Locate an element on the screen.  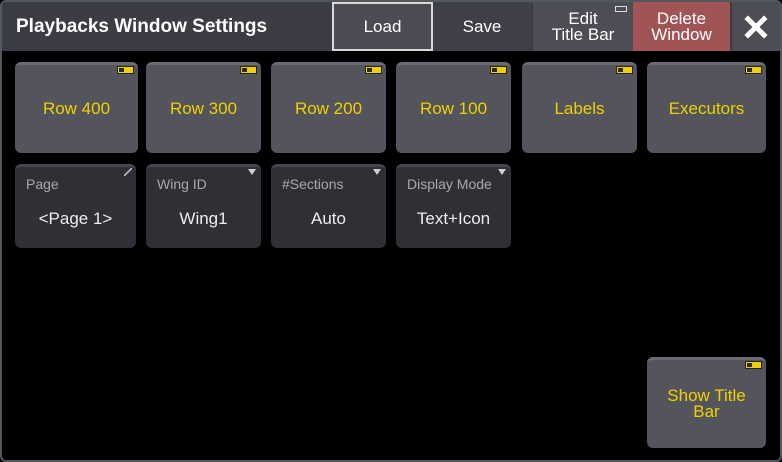
edit-icon is located at coordinates (128, 172).